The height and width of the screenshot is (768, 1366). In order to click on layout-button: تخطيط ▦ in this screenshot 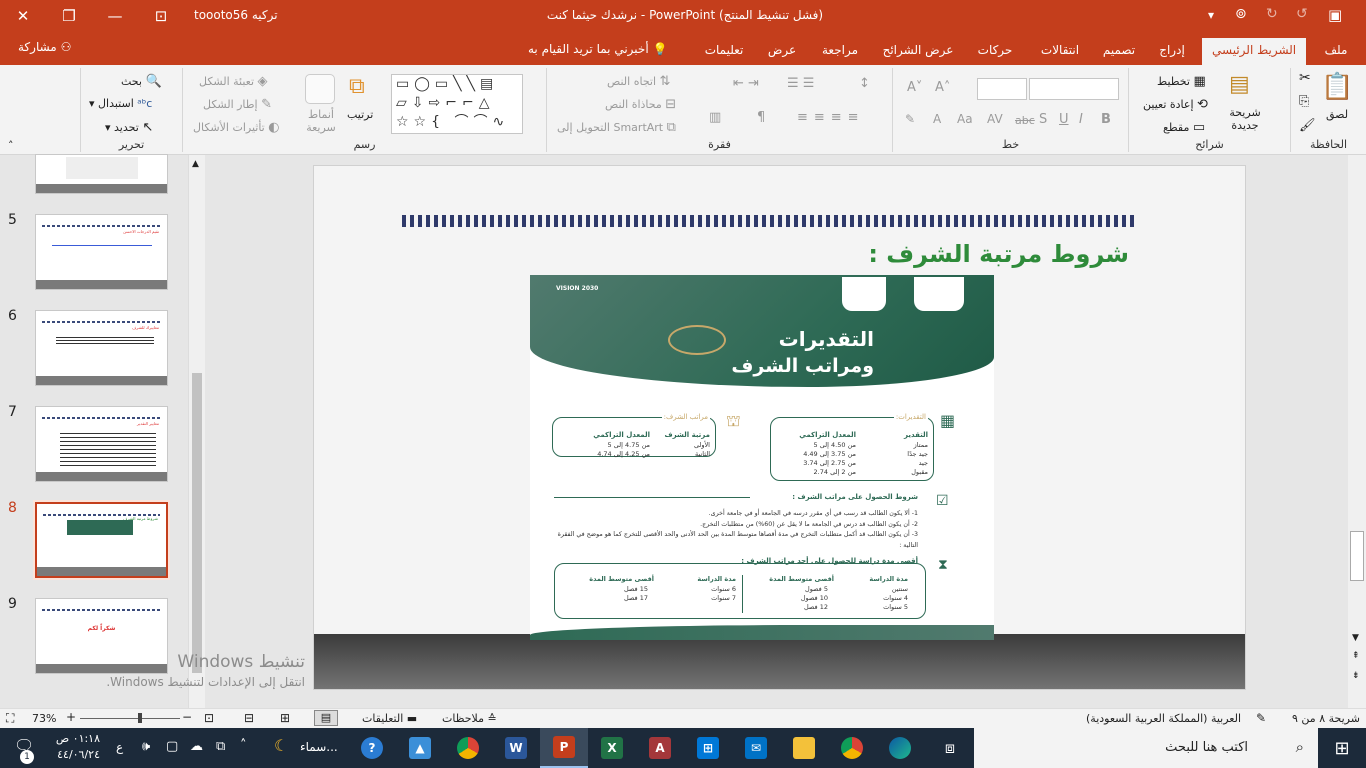, I will do `click(1181, 81)`.